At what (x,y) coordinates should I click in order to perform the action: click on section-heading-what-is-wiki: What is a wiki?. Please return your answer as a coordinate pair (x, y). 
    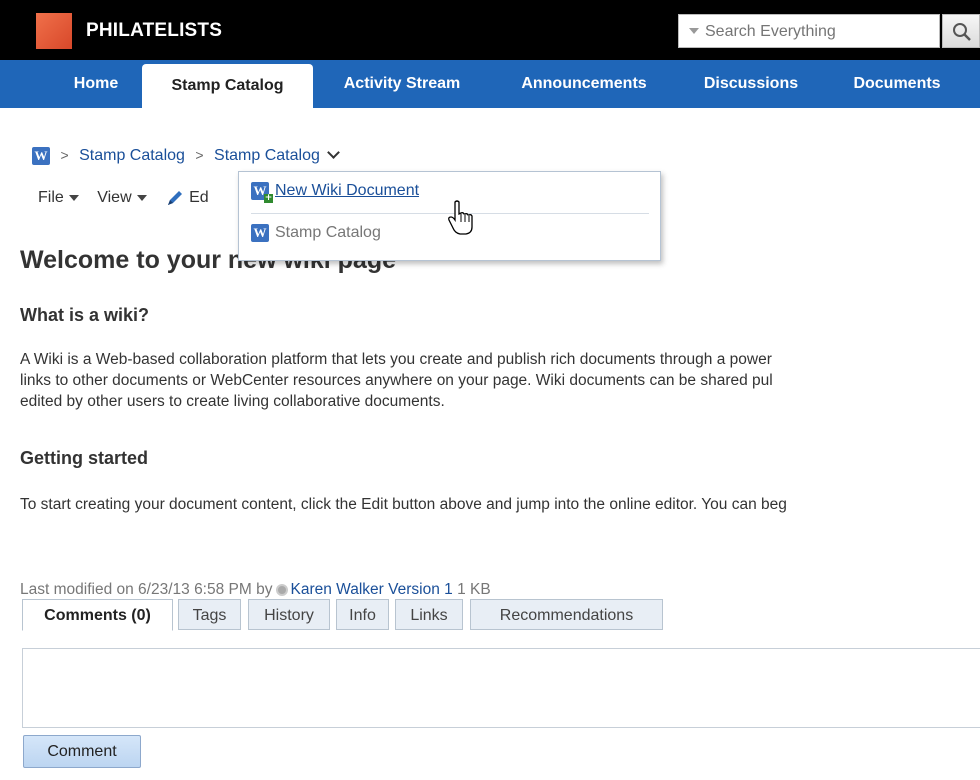
    Looking at the image, I should click on (85, 315).